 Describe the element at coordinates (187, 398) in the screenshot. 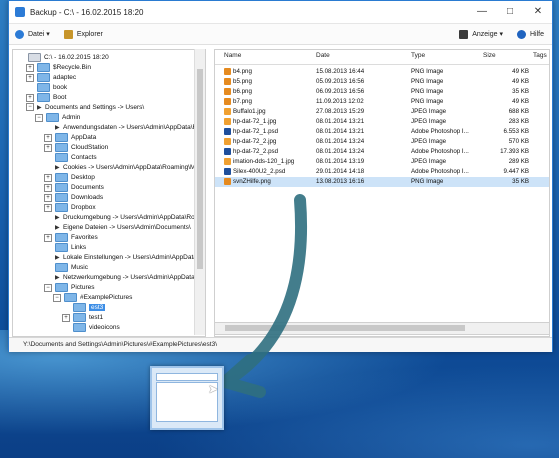

I see `dragged-window-thumbnail: ➤` at that location.